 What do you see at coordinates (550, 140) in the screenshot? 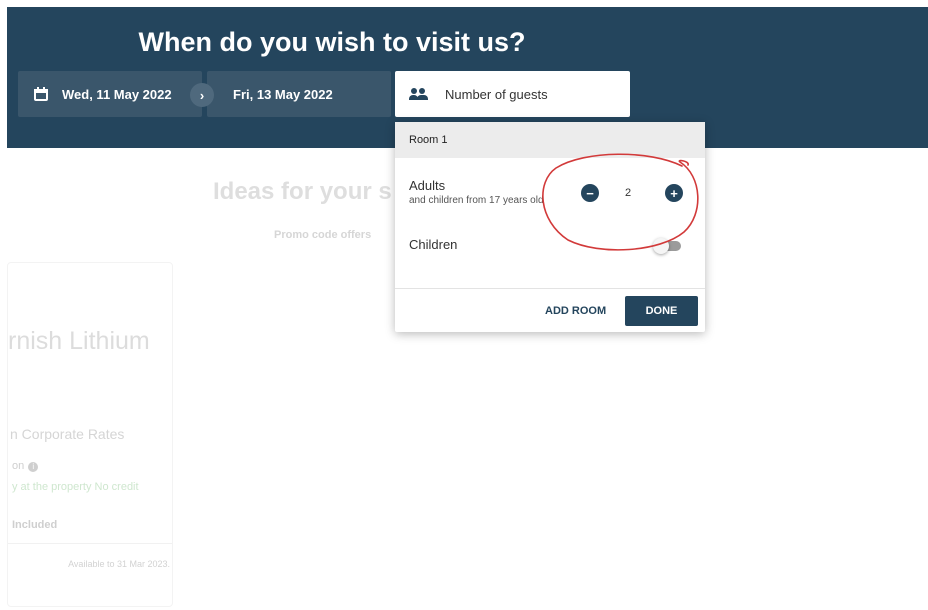
I see `room-title: Room 1` at bounding box center [550, 140].